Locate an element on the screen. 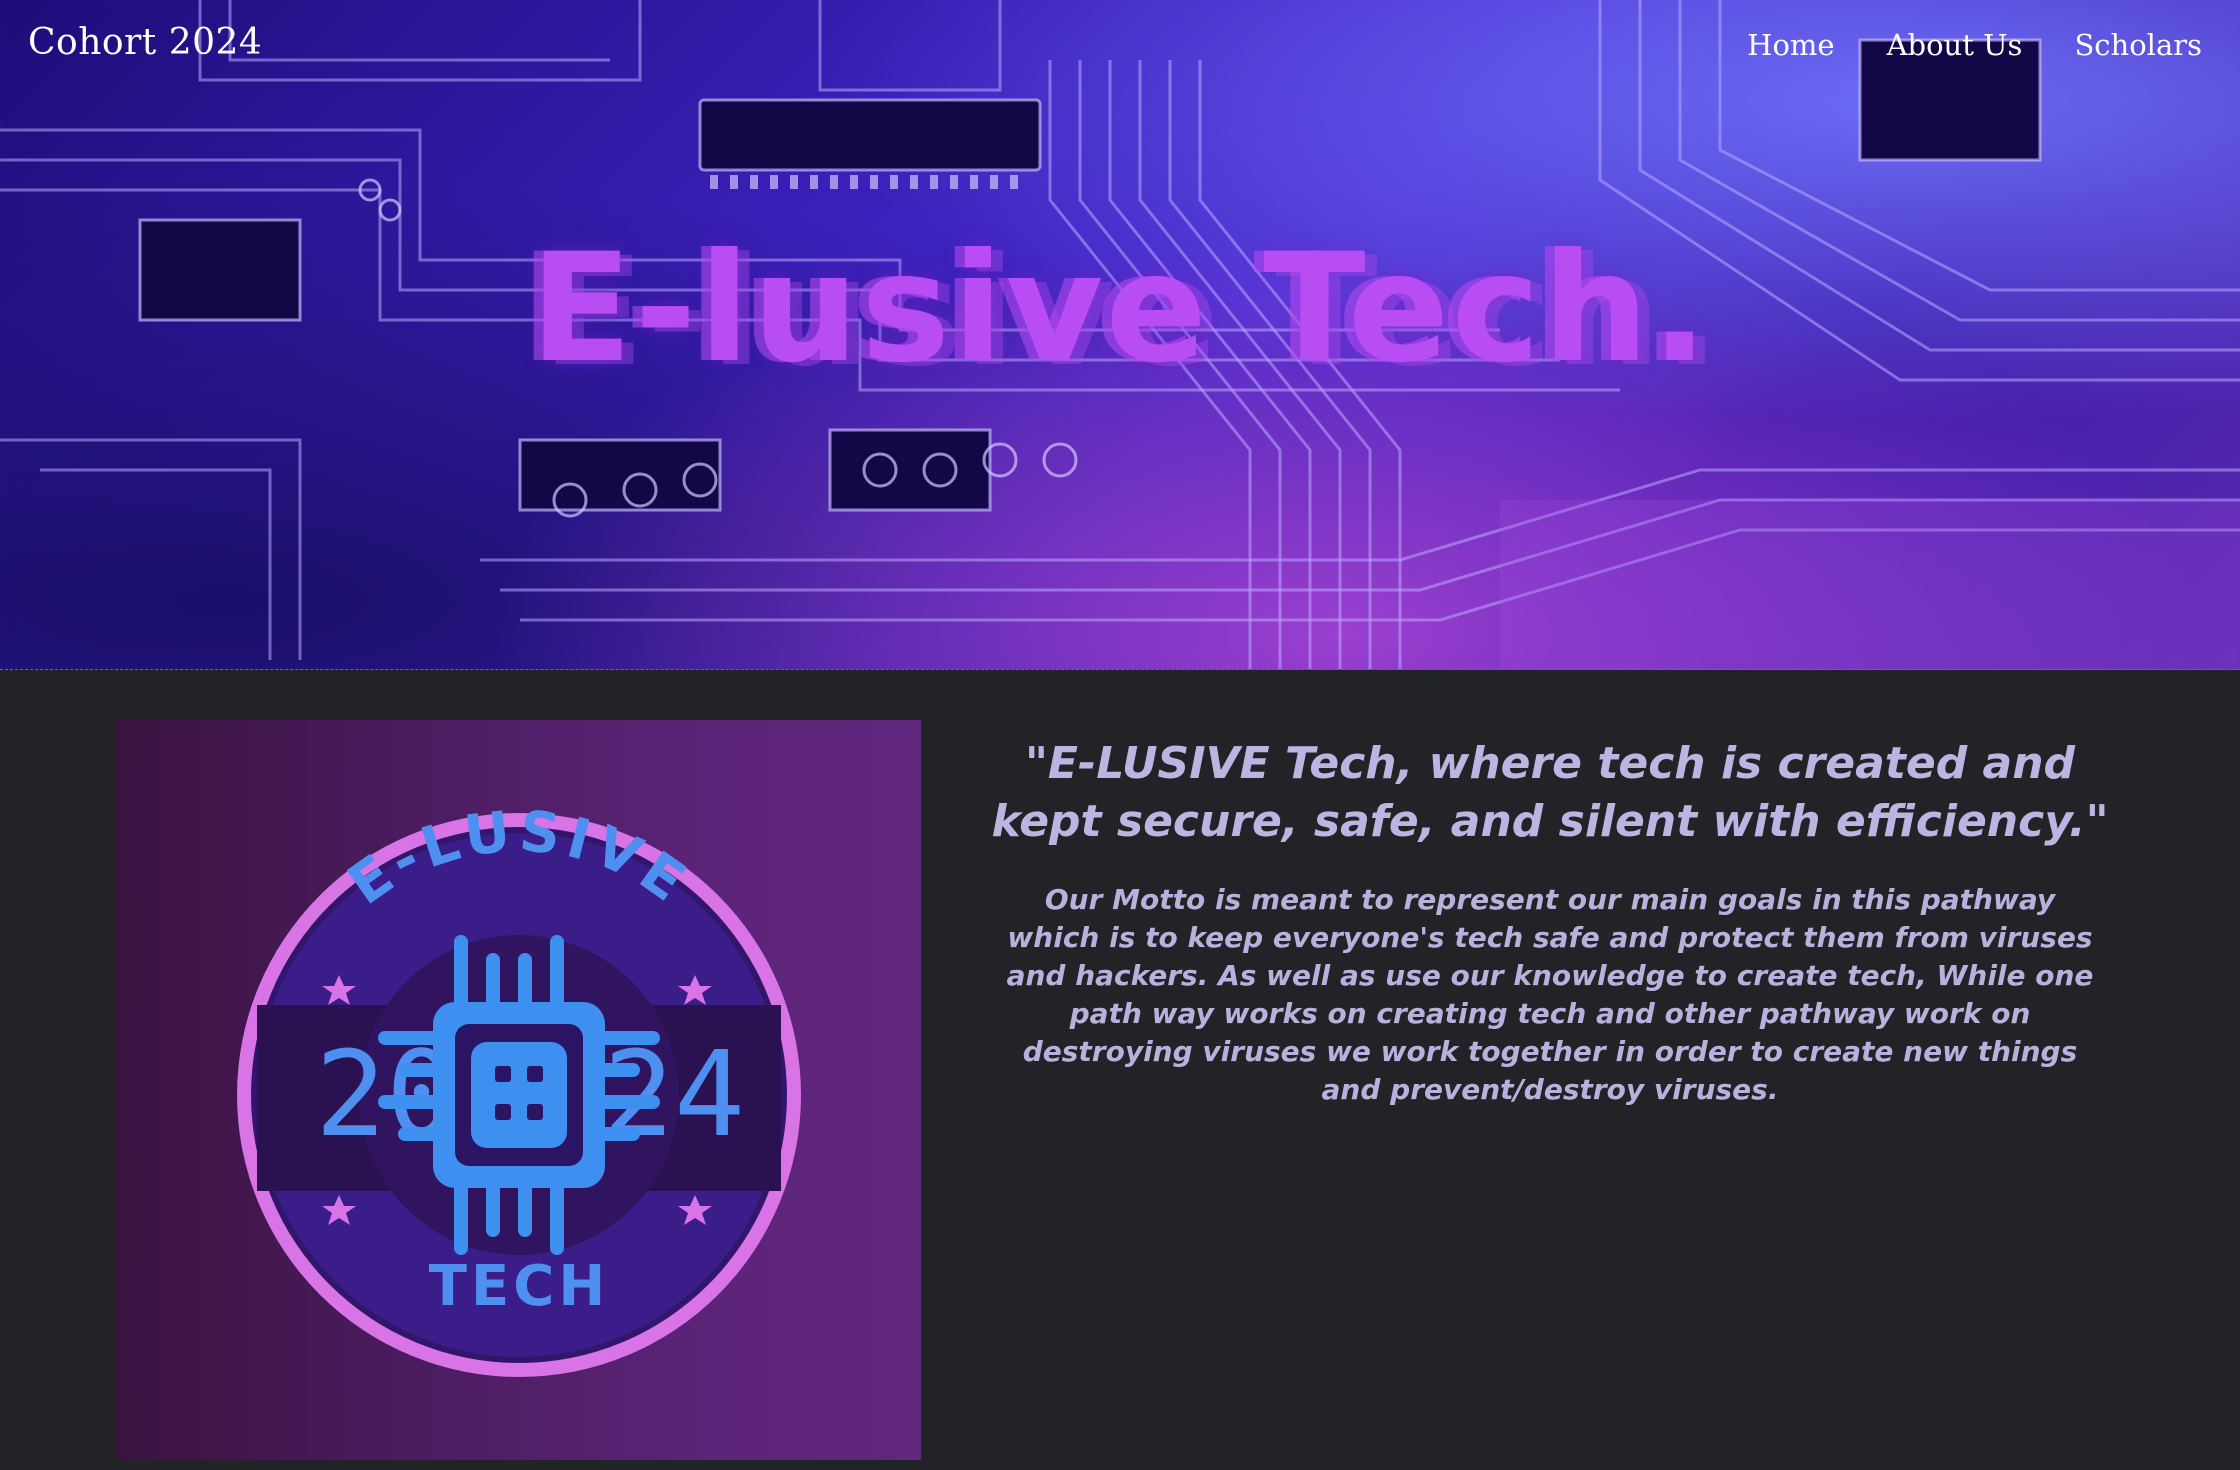 The image size is (2240, 1470). logo-year-right: 24 is located at coordinates (674, 1094).